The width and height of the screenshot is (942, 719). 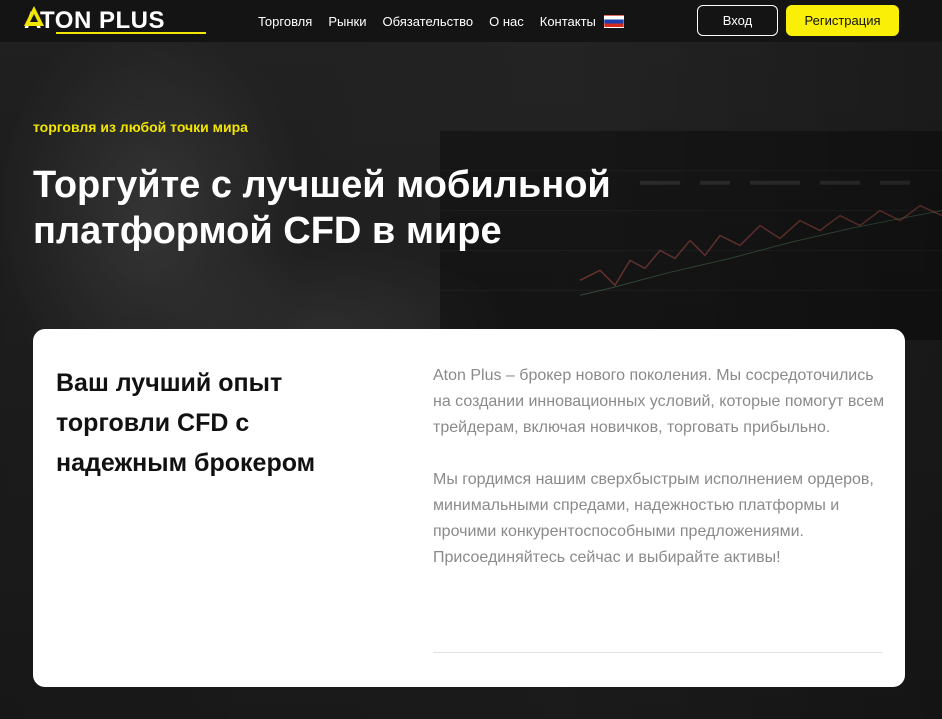 What do you see at coordinates (613, 21) in the screenshot?
I see `russia-flag-icon` at bounding box center [613, 21].